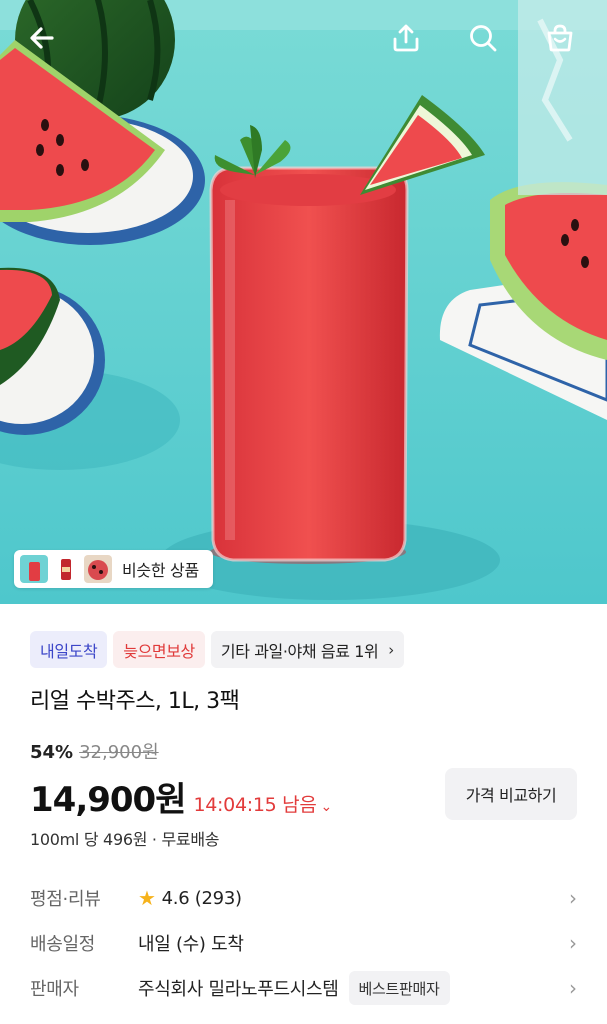 This screenshot has height=1024, width=607. I want to click on share-button, so click(406, 38).